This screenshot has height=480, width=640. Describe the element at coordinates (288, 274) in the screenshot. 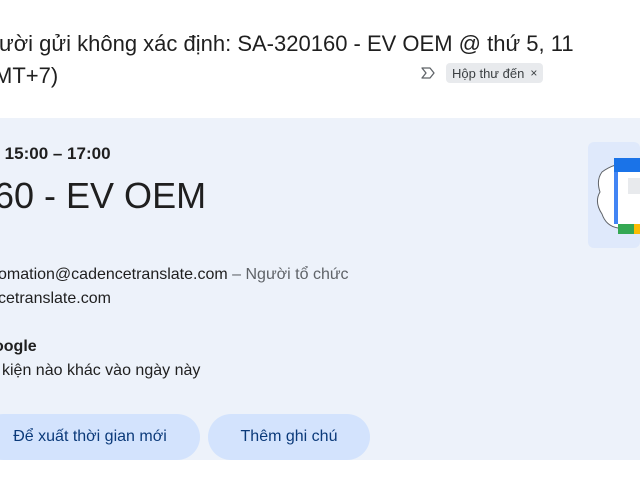

I see `organizer-role: – Người tổ chức` at that location.